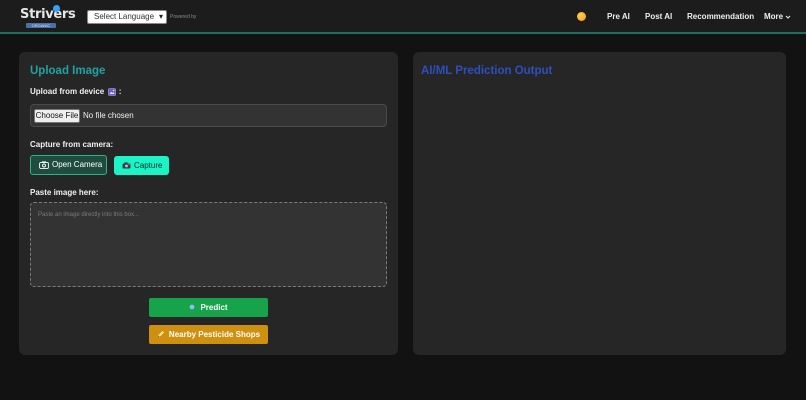 Image resolution: width=806 pixels, height=400 pixels. What do you see at coordinates (77, 164) in the screenshot?
I see `open-camera-label: Open Camera` at bounding box center [77, 164].